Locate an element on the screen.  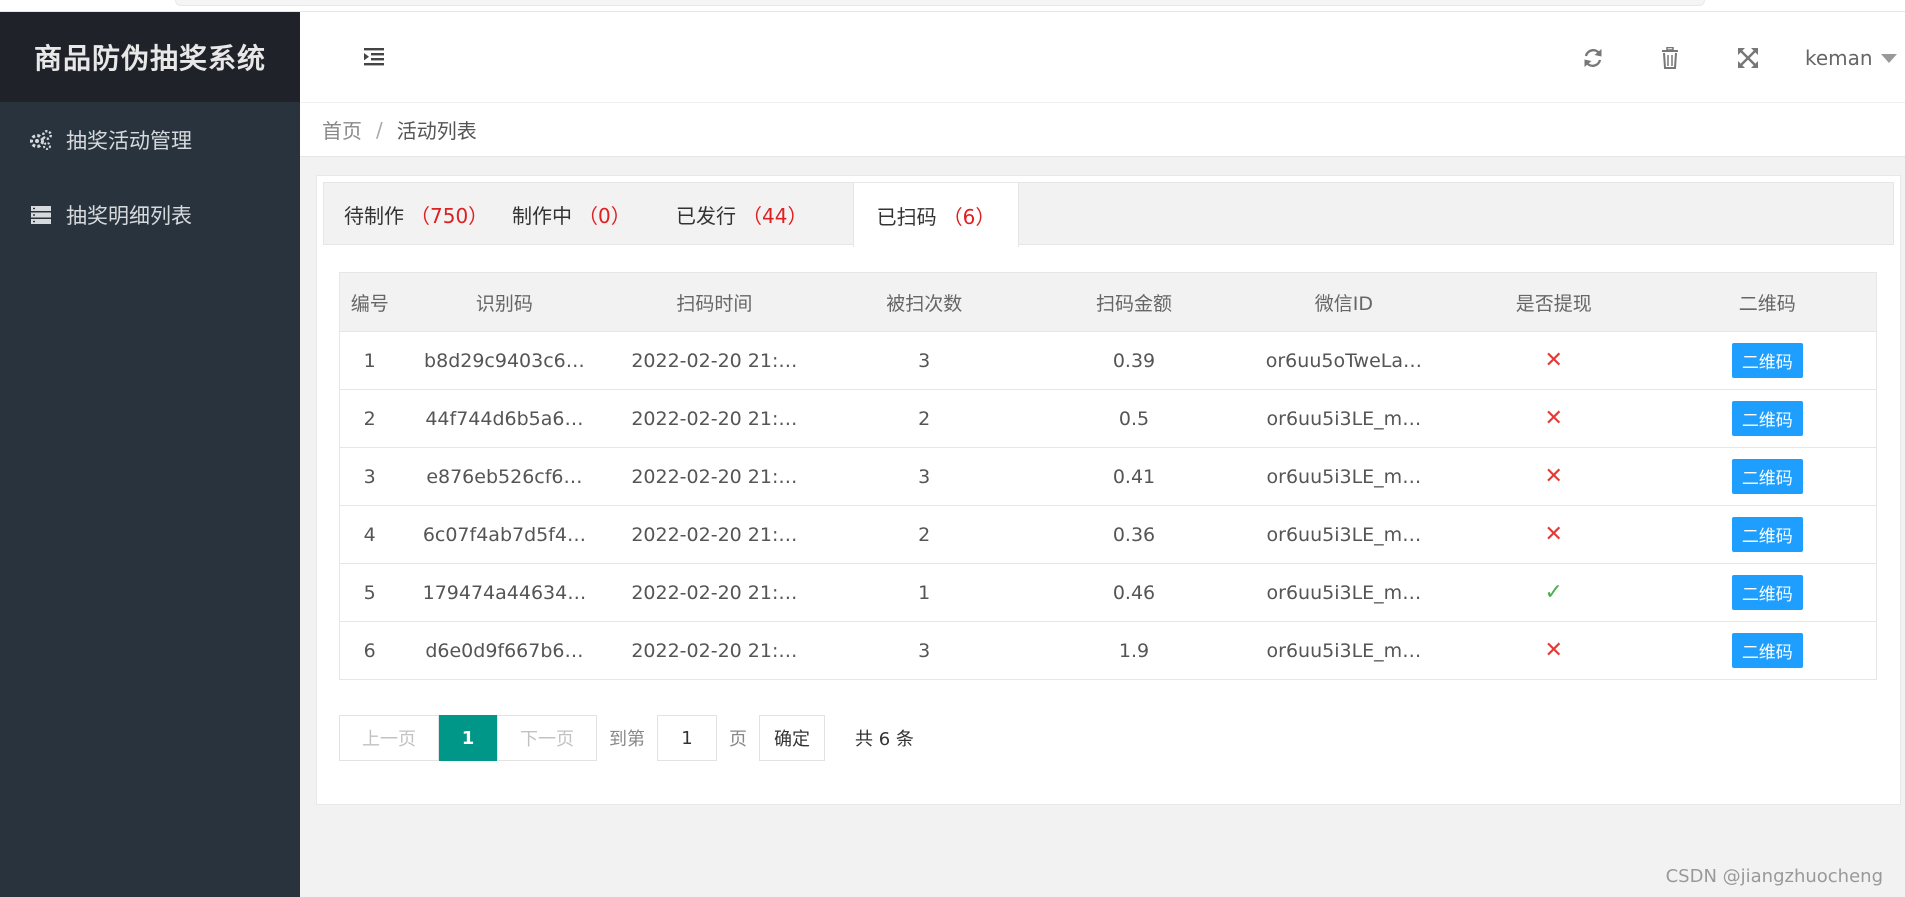
prev-page-button: 上一页 is located at coordinates (389, 738).